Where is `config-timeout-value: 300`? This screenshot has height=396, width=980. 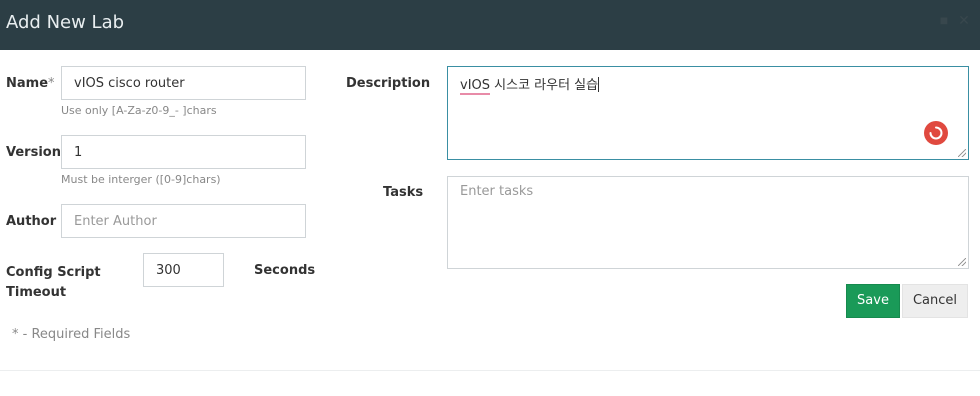
config-timeout-value: 300 is located at coordinates (168, 270).